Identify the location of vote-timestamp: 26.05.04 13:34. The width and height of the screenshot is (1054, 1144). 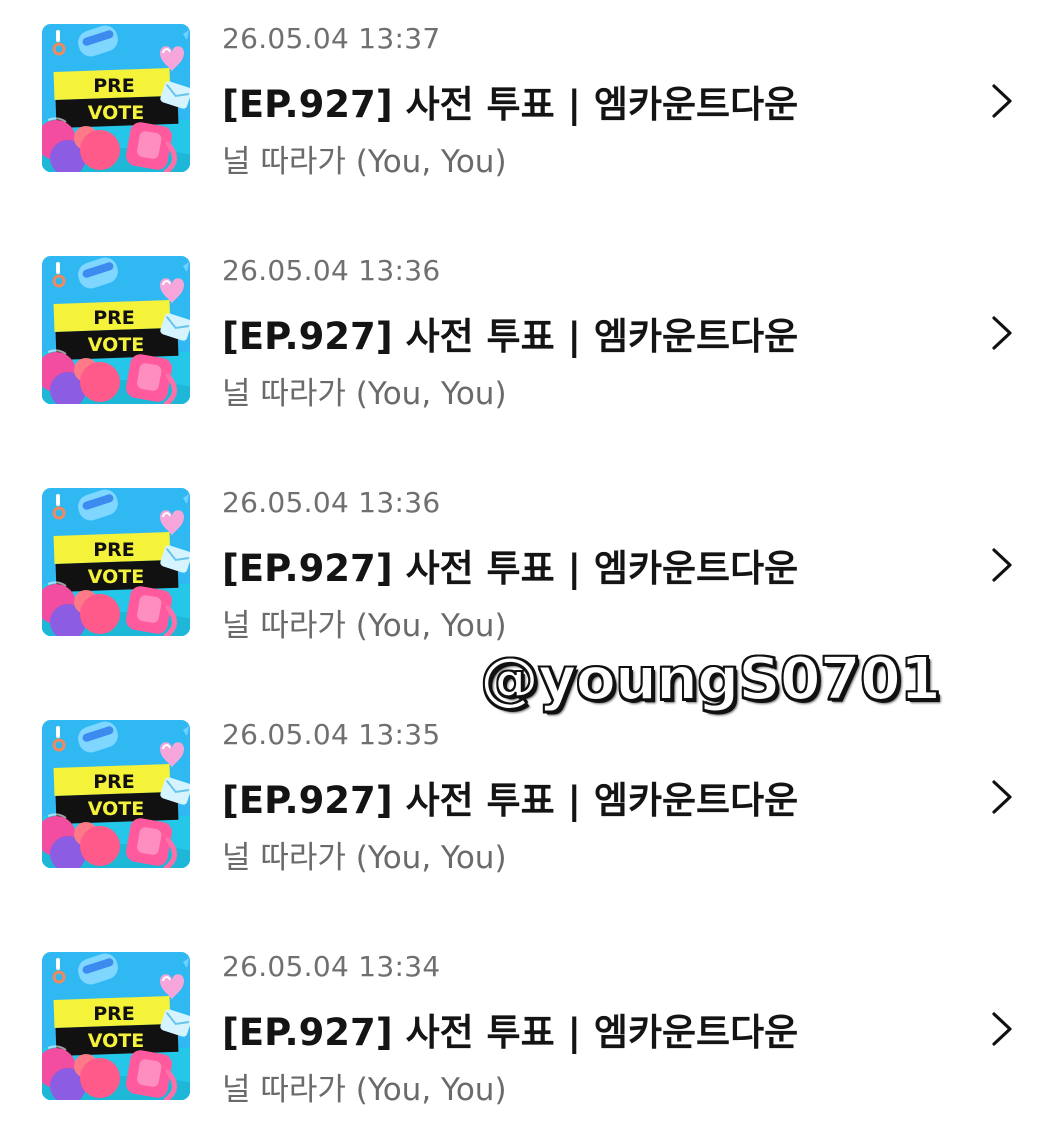
(331, 966).